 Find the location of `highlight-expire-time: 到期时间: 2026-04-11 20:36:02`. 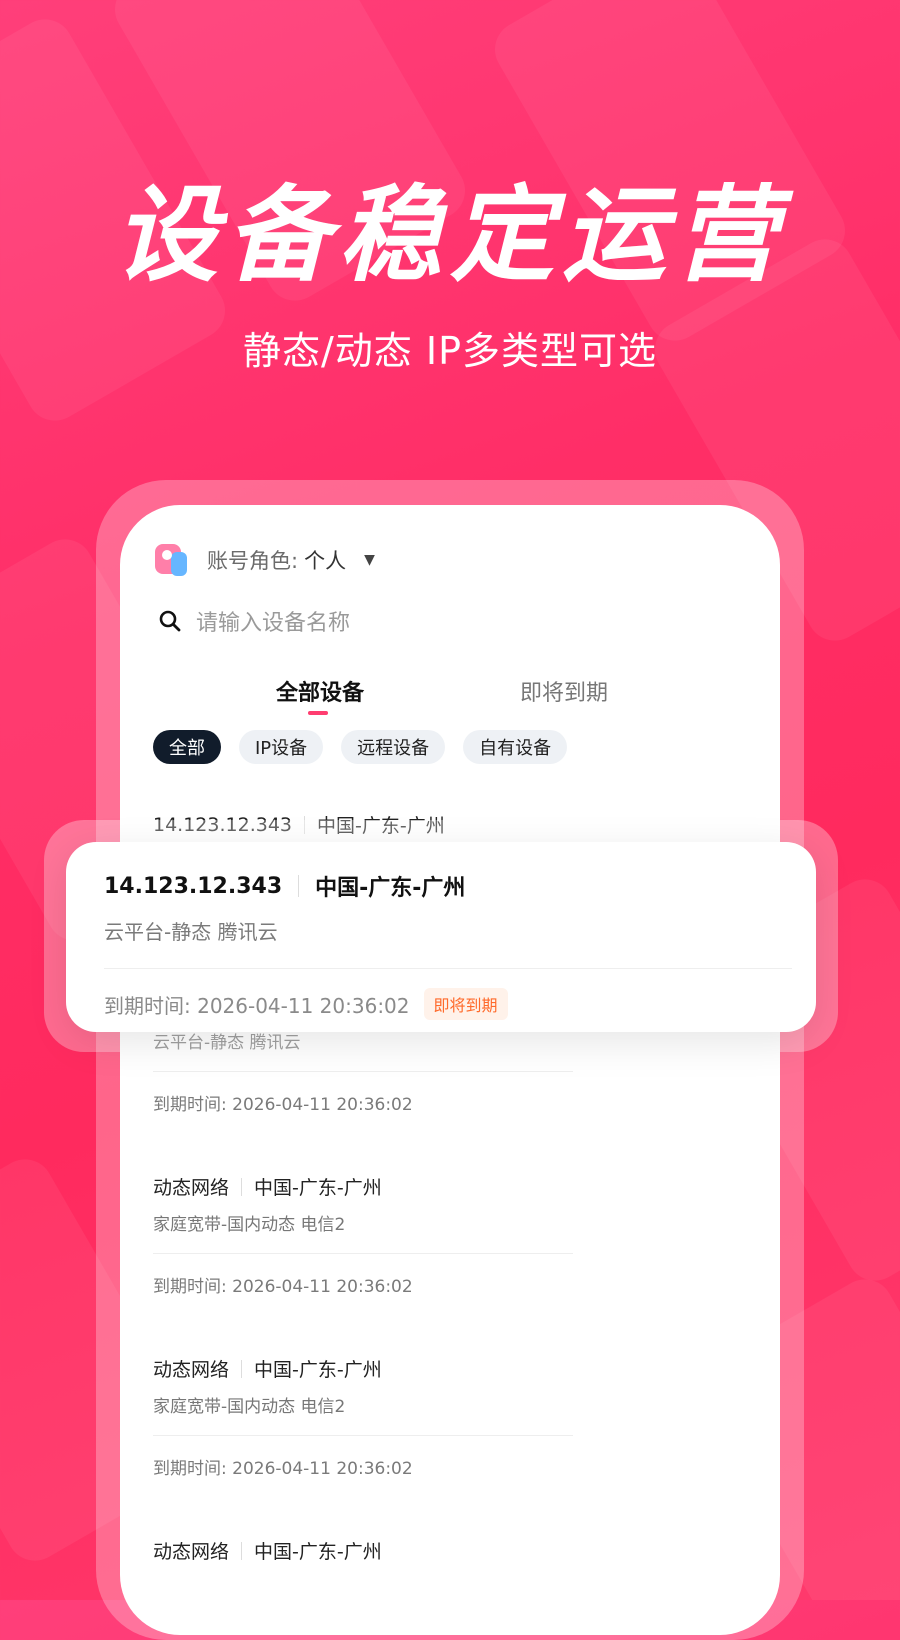

highlight-expire-time: 到期时间: 2026-04-11 20:36:02 is located at coordinates (257, 1005).